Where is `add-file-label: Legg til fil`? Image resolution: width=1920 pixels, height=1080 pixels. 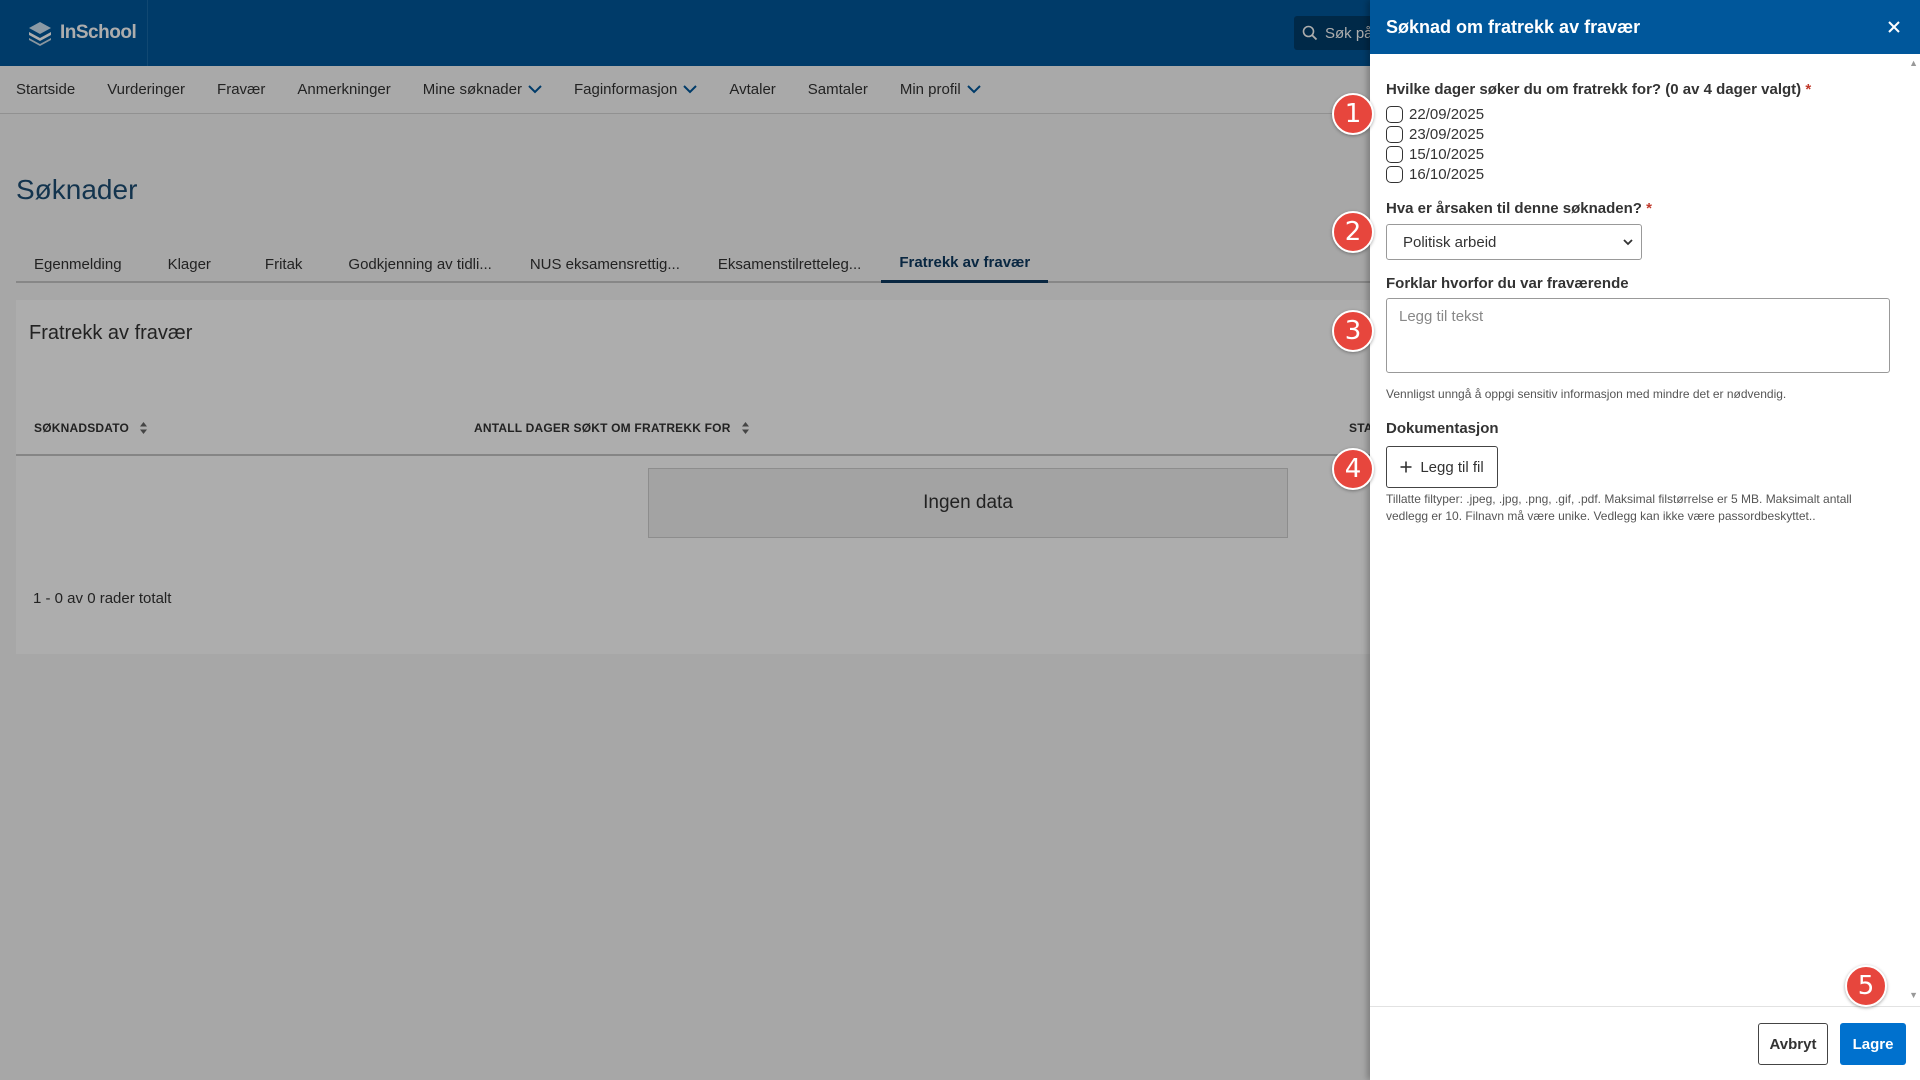
add-file-label: Legg til fil is located at coordinates (1452, 467).